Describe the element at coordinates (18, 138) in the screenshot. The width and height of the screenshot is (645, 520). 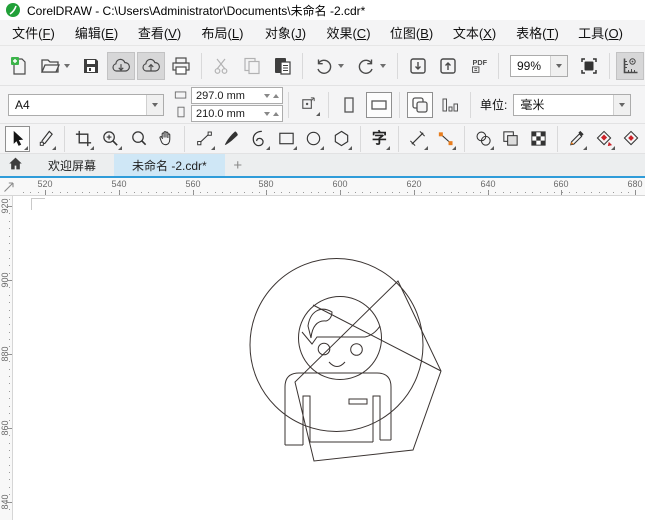
I see `pick-tool` at that location.